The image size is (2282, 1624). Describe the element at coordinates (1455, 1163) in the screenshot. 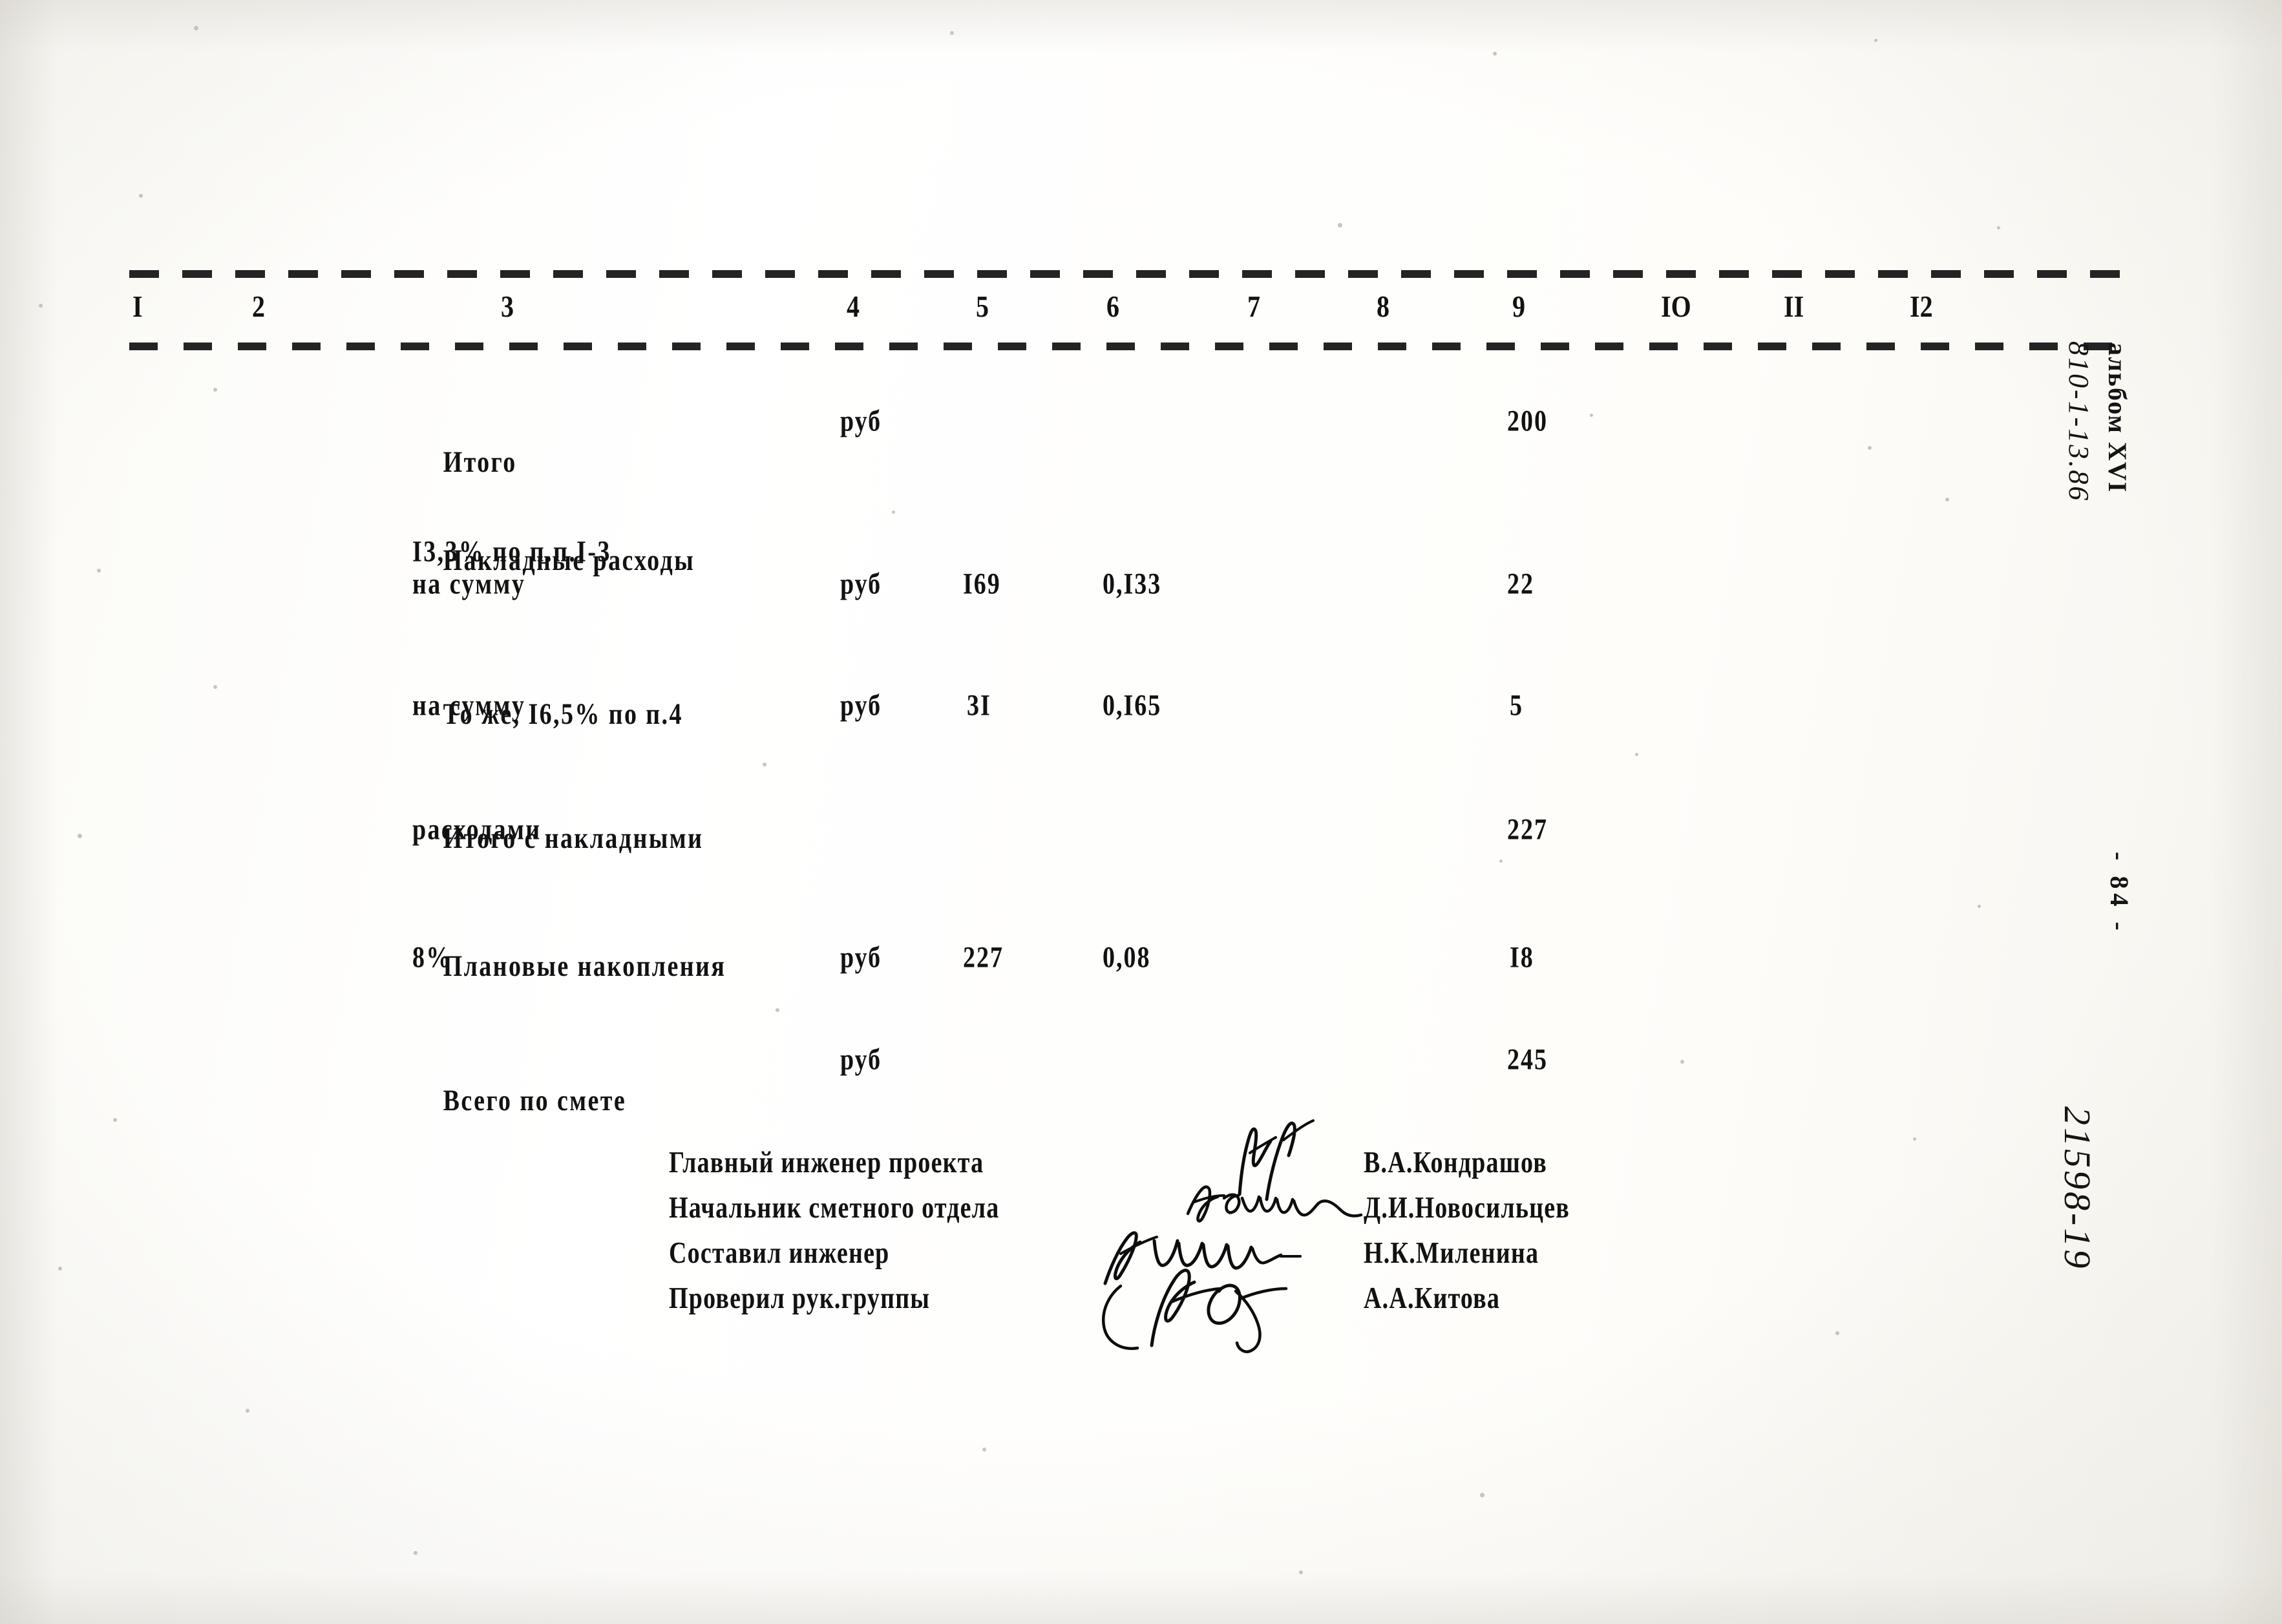

I see `signature-name: В.А.Кондрашов` at that location.